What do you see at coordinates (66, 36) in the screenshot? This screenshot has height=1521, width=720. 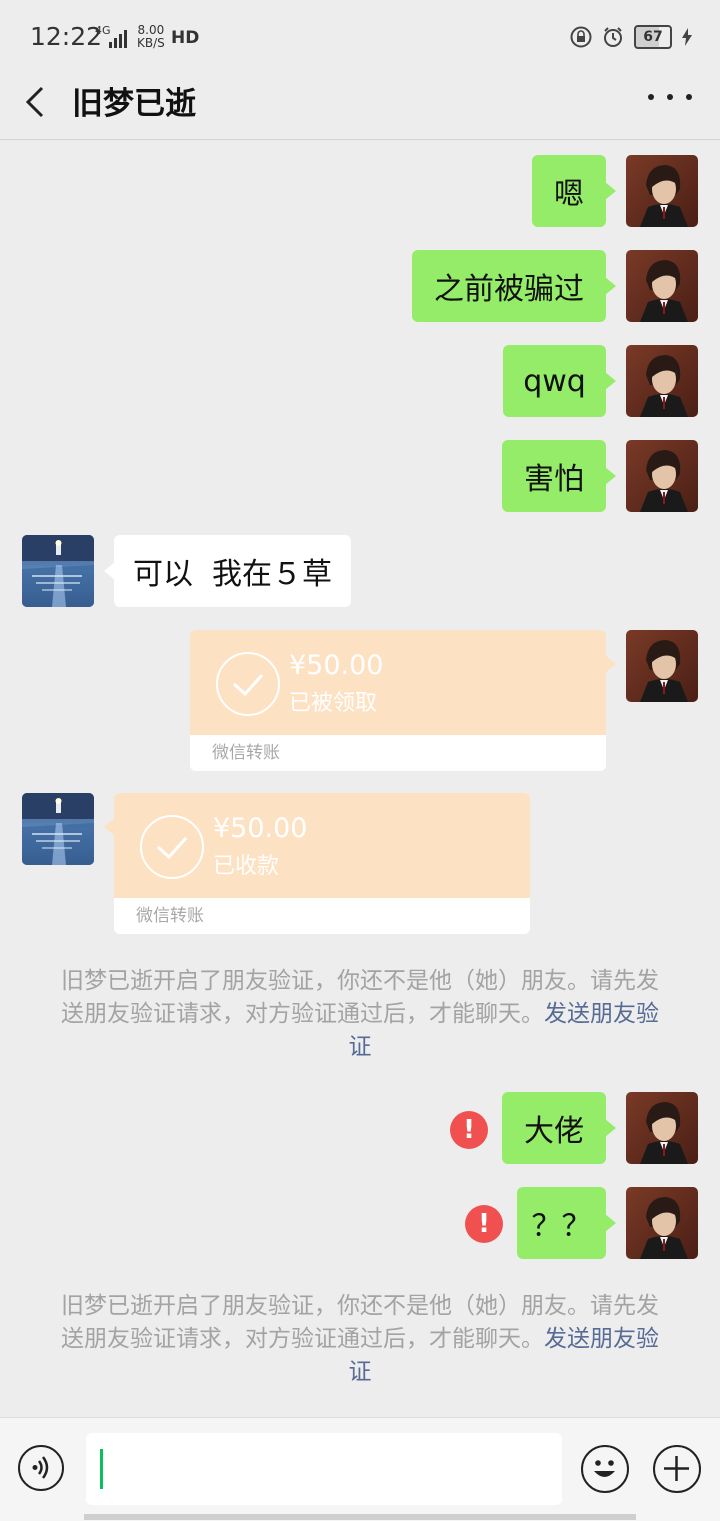 I see `status-time: 12:22` at bounding box center [66, 36].